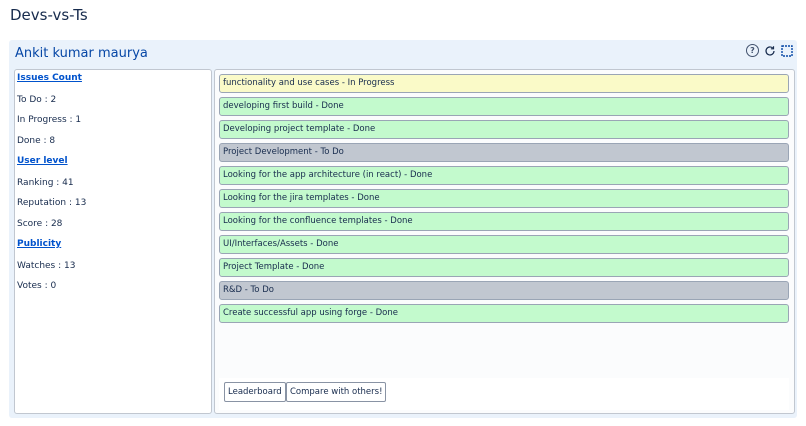  I want to click on task-item: developing first build - Done, so click(504, 106).